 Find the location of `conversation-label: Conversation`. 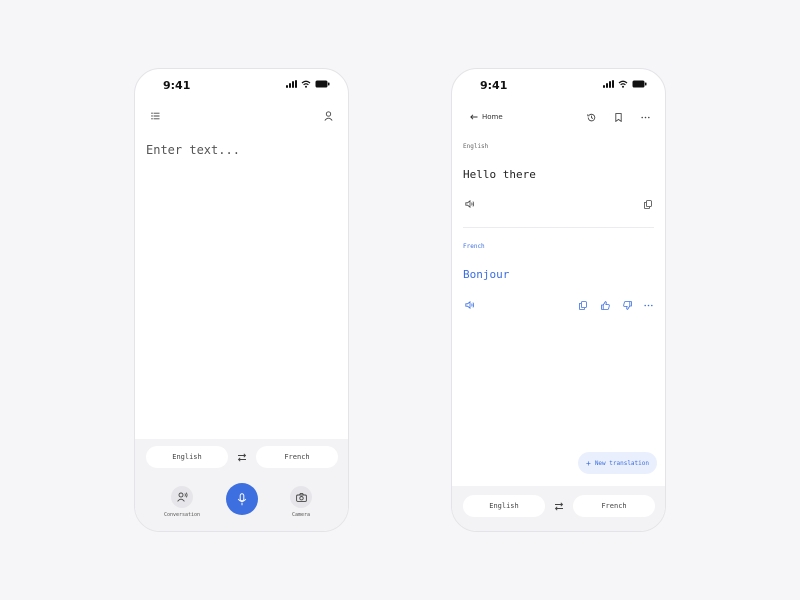

conversation-label: Conversation is located at coordinates (182, 515).